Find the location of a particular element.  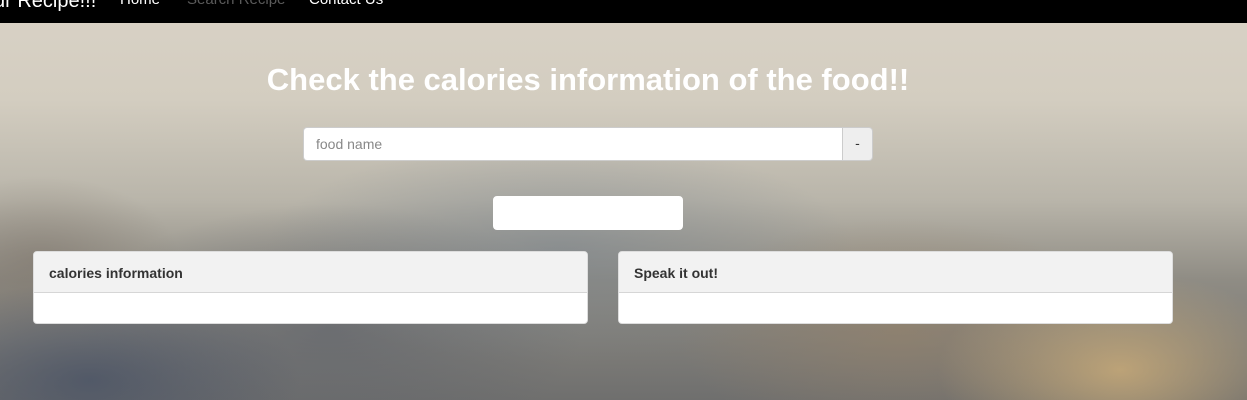

brand-logo: ur Recipe!!! is located at coordinates (48, 6).